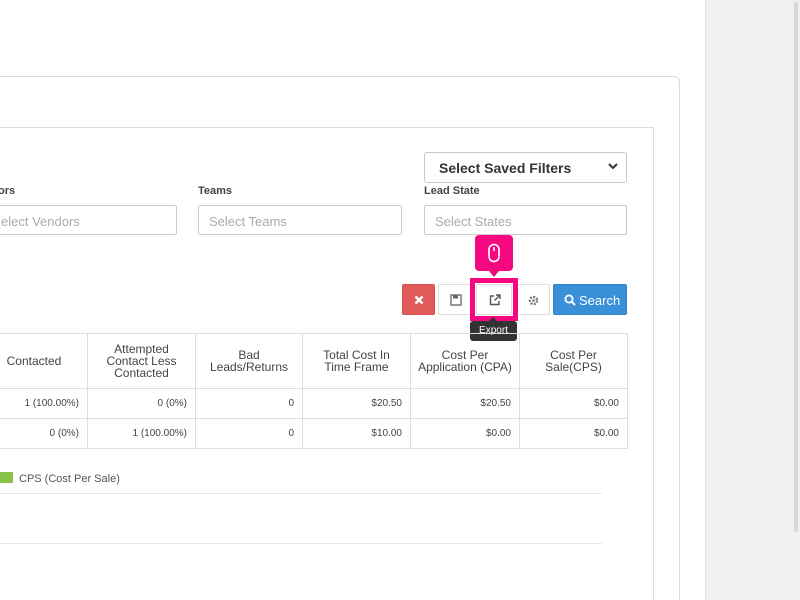 The width and height of the screenshot is (800, 600). I want to click on lead-state-select: Select States, so click(525, 220).